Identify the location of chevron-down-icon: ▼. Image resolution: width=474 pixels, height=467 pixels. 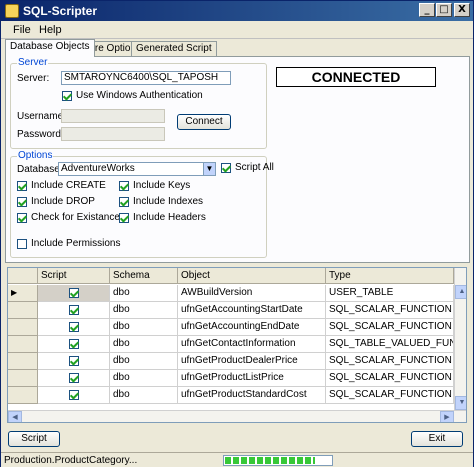
(209, 169).